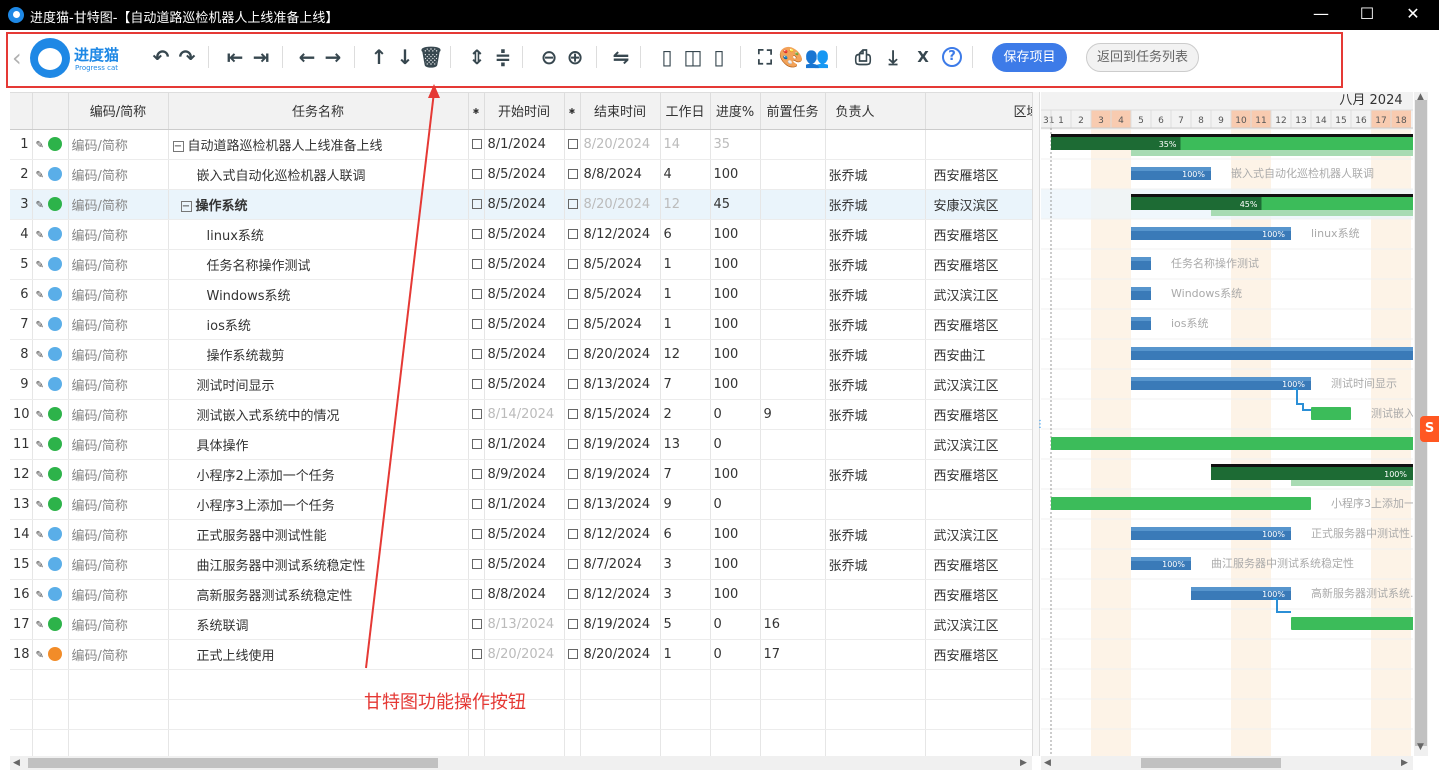 Image resolution: width=1439 pixels, height=771 pixels. Describe the element at coordinates (978, 354) in the screenshot. I see `area: 西安曲江` at that location.